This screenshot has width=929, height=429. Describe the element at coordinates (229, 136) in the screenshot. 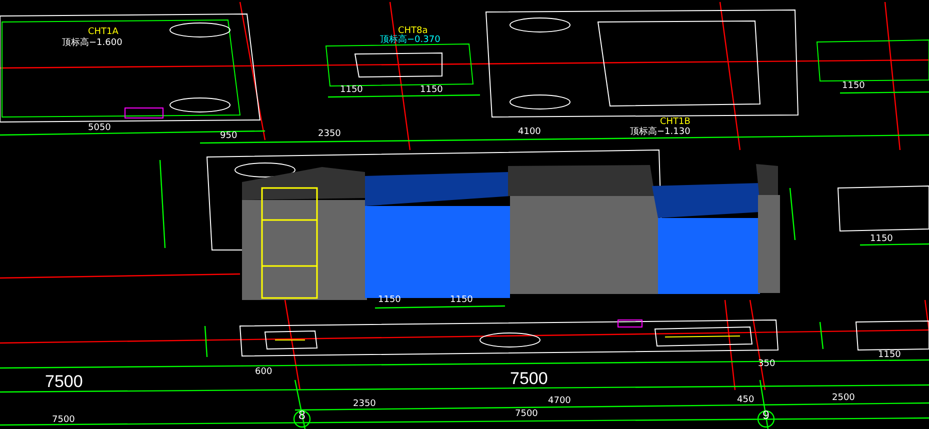

I see `dimension-text: 950` at that location.